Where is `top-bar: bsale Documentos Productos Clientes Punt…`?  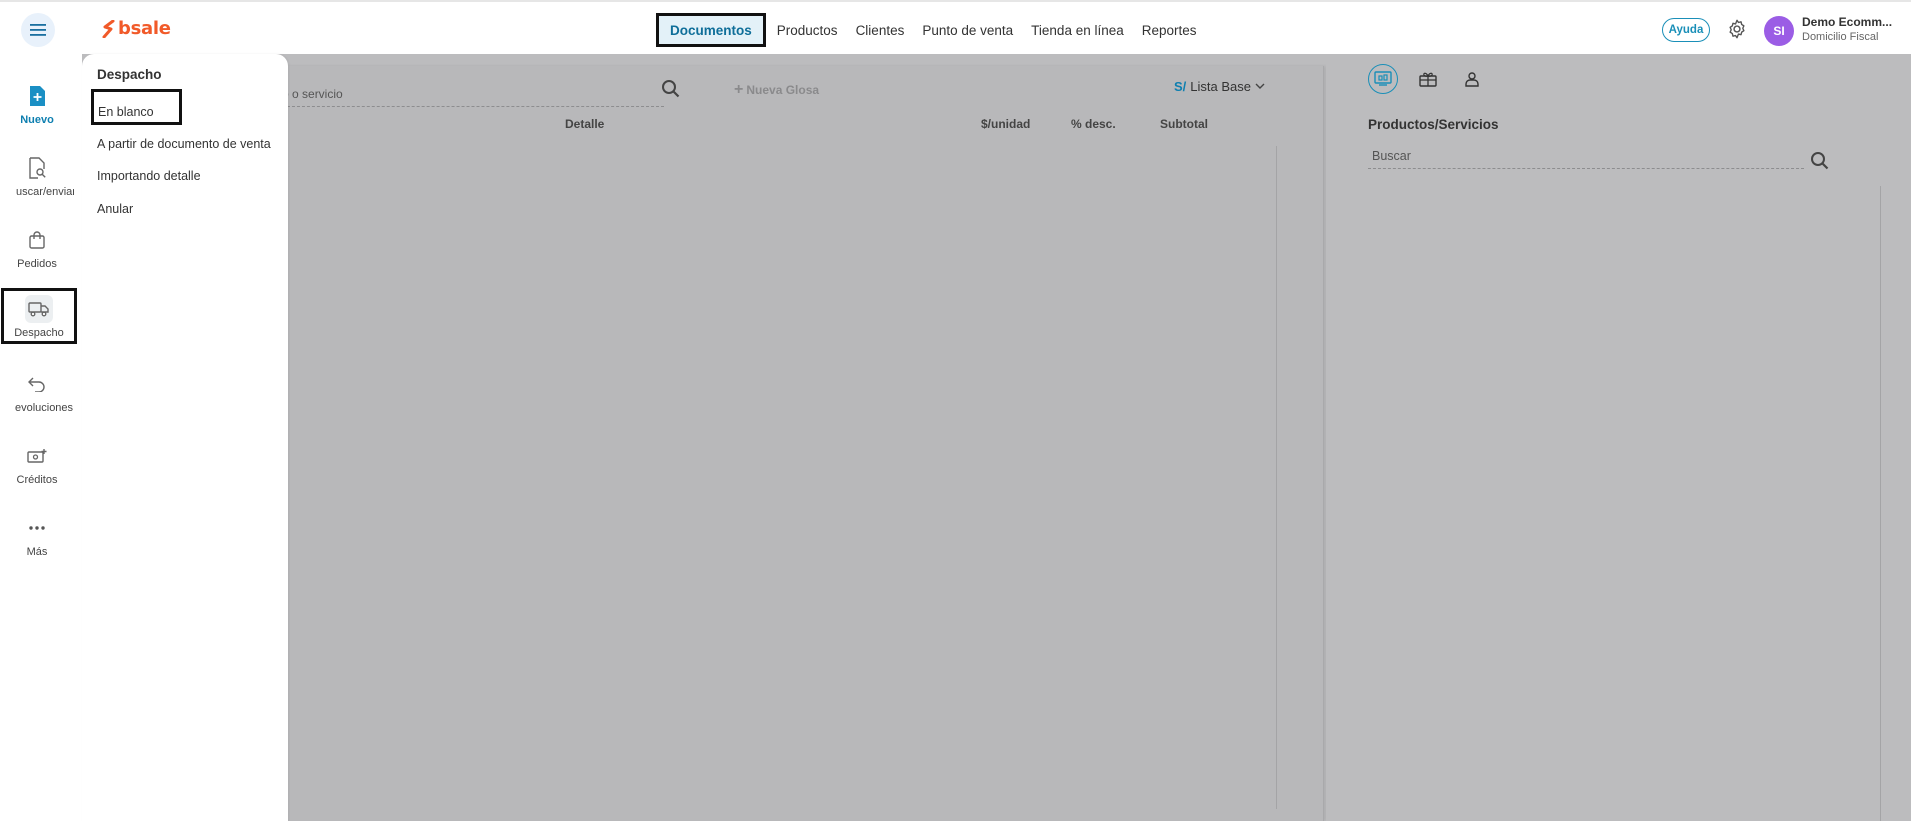
top-bar: bsale Documentos Productos Clientes Punt… is located at coordinates (955, 27).